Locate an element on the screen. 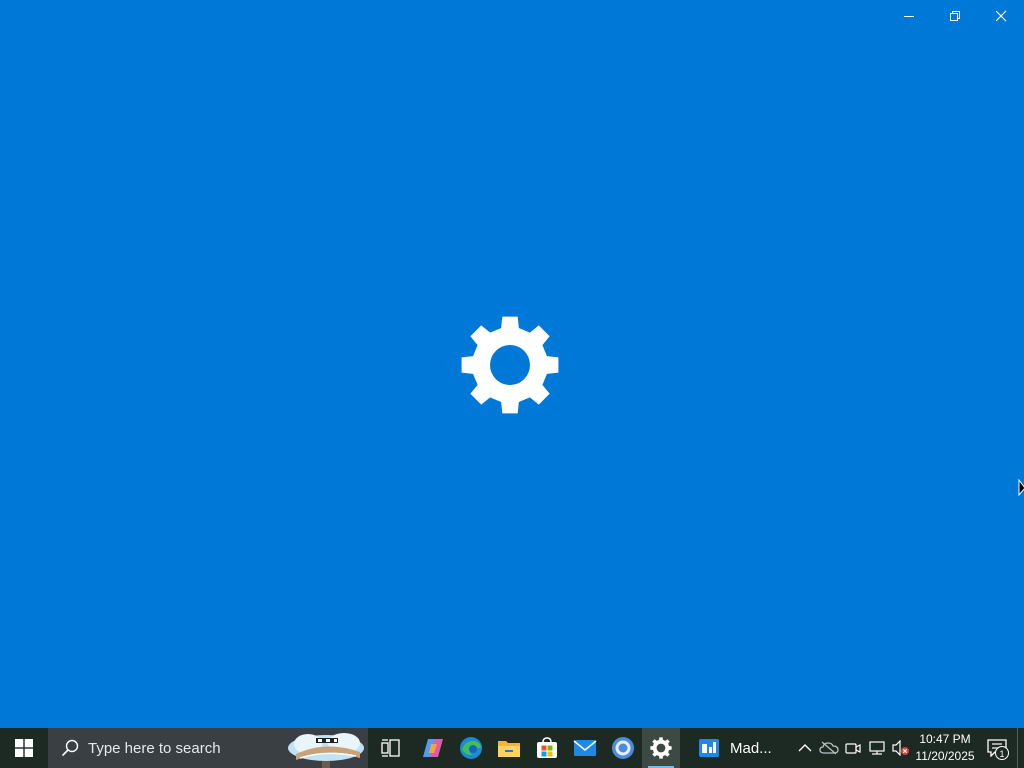  onedrive-tray-button is located at coordinates (829, 748).